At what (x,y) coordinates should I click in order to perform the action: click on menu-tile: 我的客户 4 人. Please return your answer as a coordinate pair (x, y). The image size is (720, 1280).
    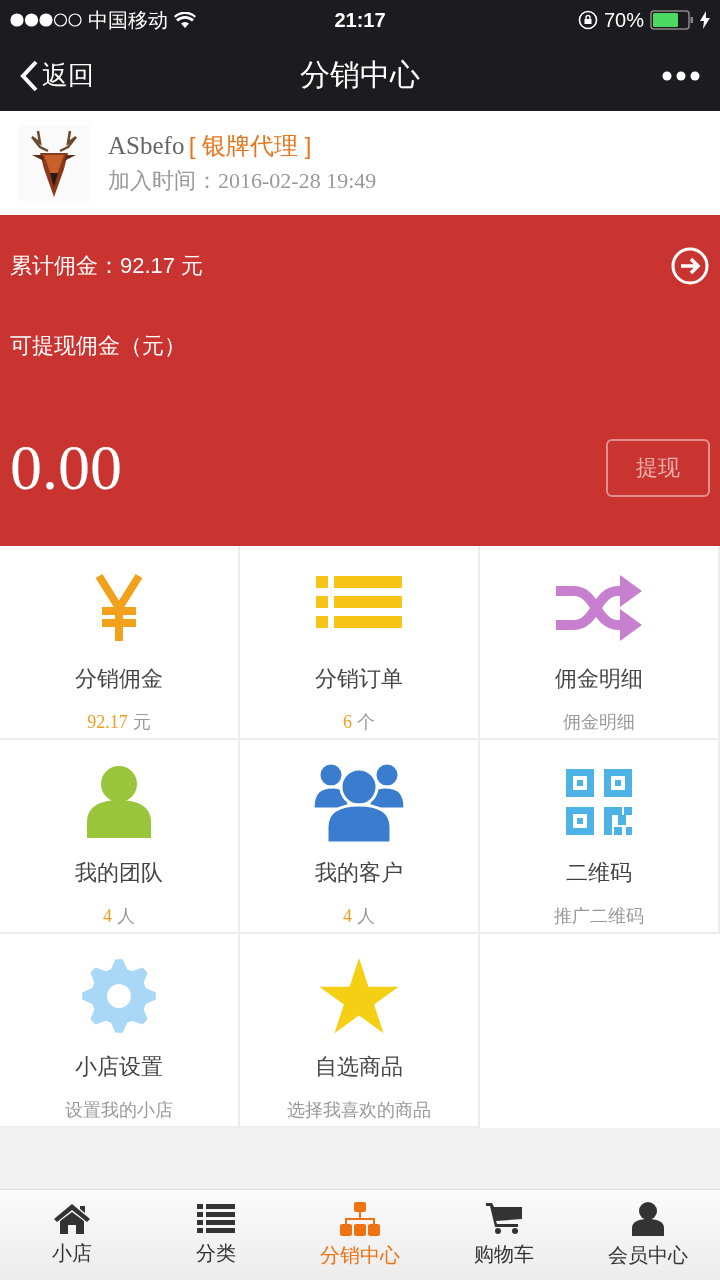
    Looking at the image, I should click on (360, 837).